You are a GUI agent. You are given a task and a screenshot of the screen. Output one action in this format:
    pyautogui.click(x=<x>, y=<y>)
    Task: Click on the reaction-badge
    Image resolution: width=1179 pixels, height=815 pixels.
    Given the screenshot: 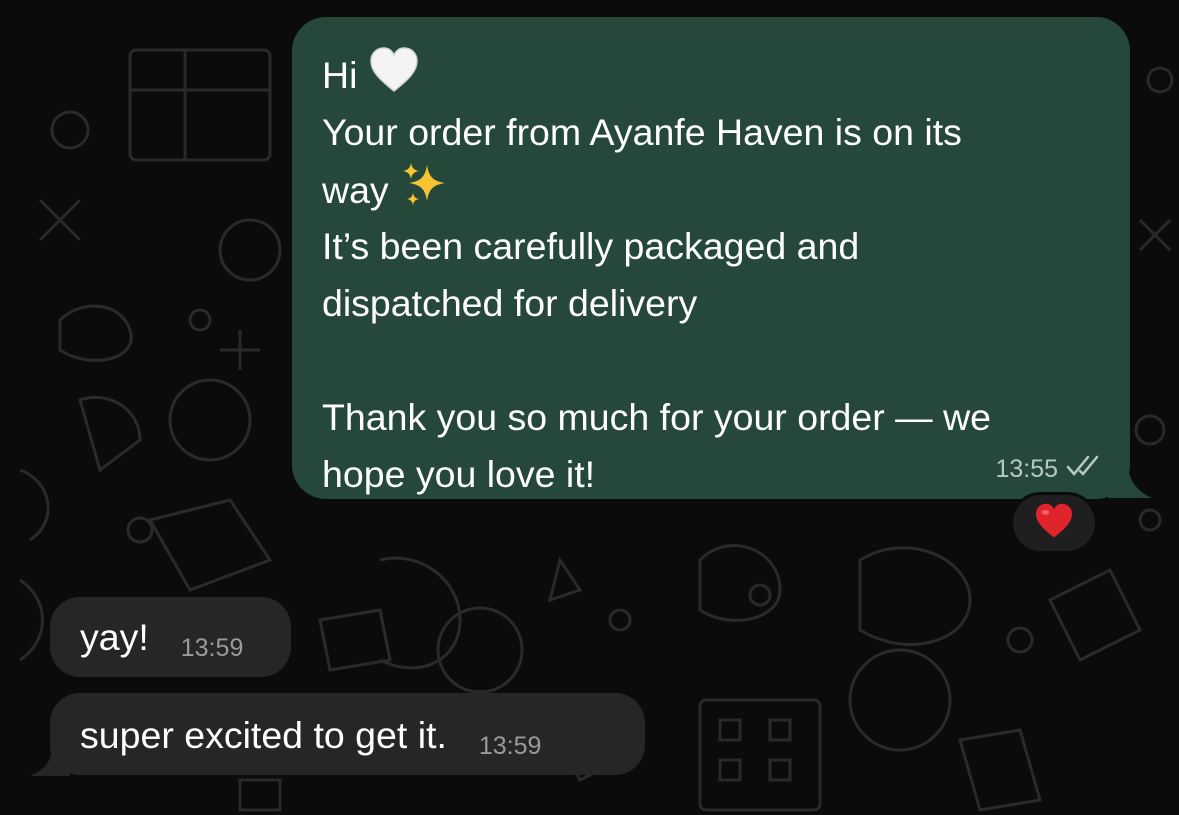 What is the action you would take?
    pyautogui.click(x=1054, y=523)
    